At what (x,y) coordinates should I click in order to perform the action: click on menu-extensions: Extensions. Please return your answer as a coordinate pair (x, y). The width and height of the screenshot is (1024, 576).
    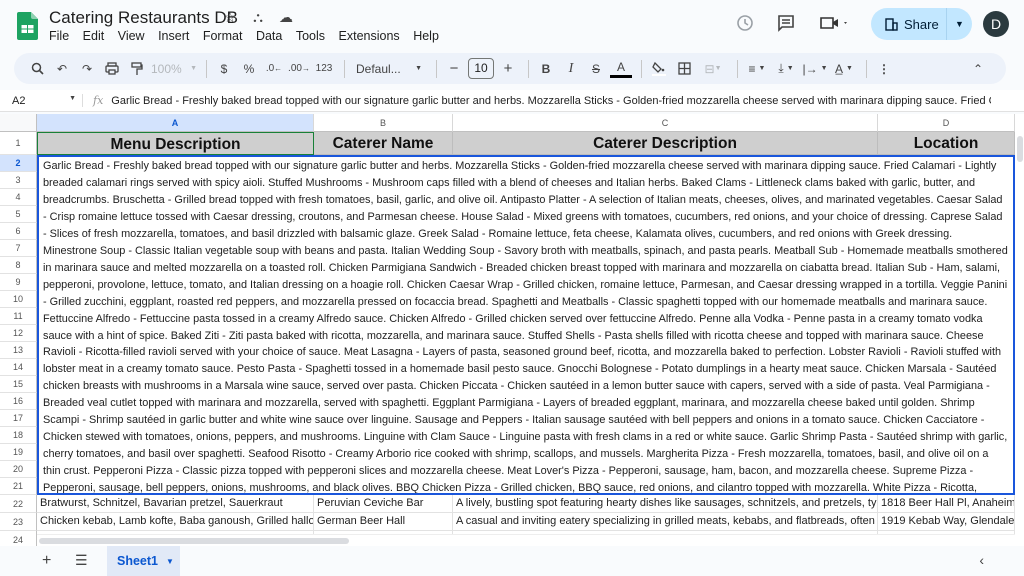
    Looking at the image, I should click on (373, 36).